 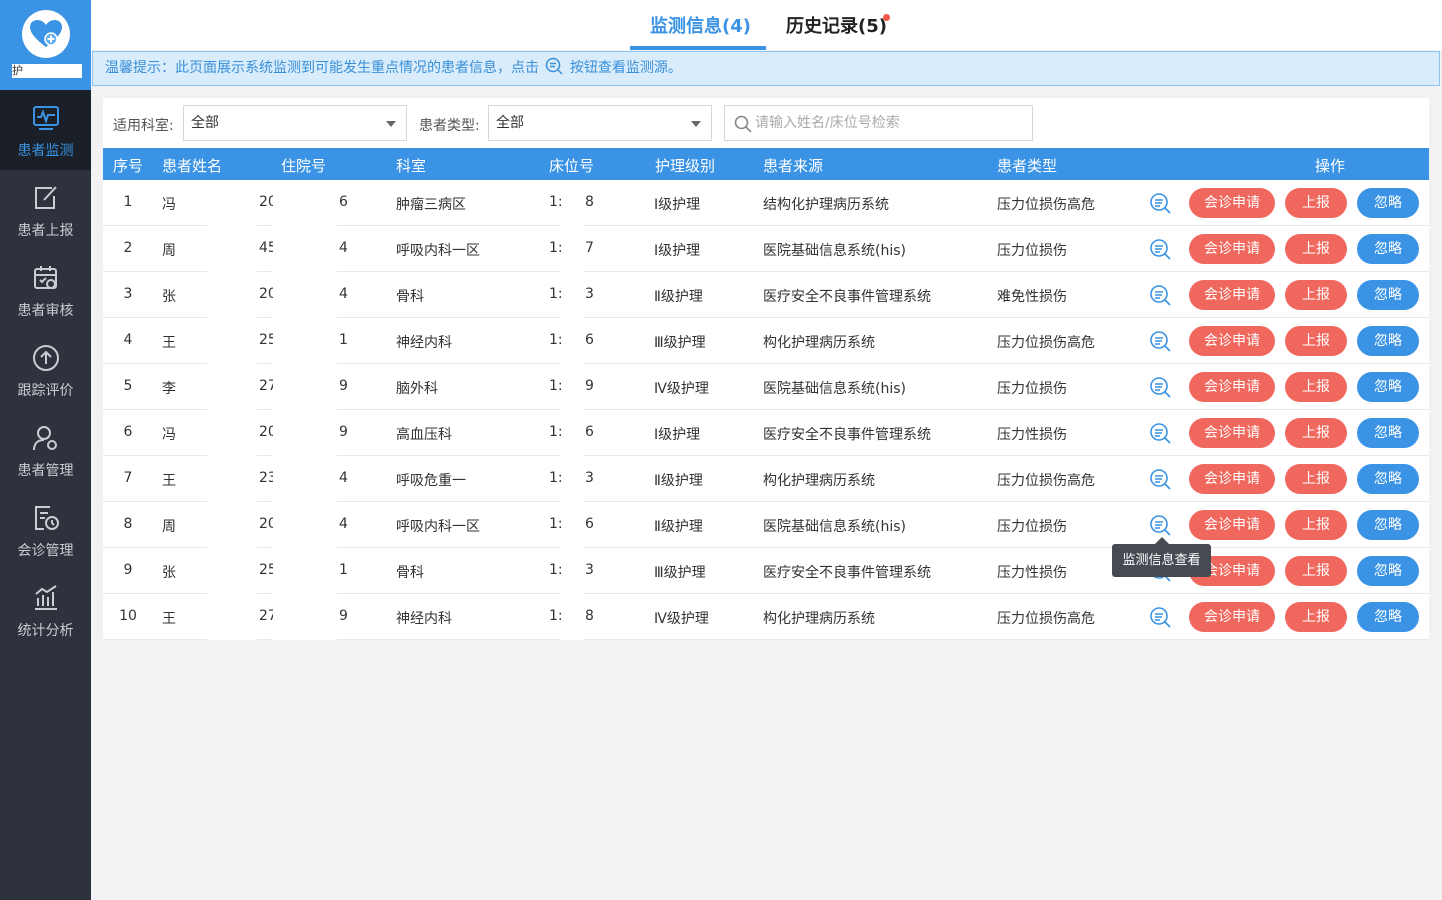 What do you see at coordinates (295, 123) in the screenshot?
I see `dept-select: 全部` at bounding box center [295, 123].